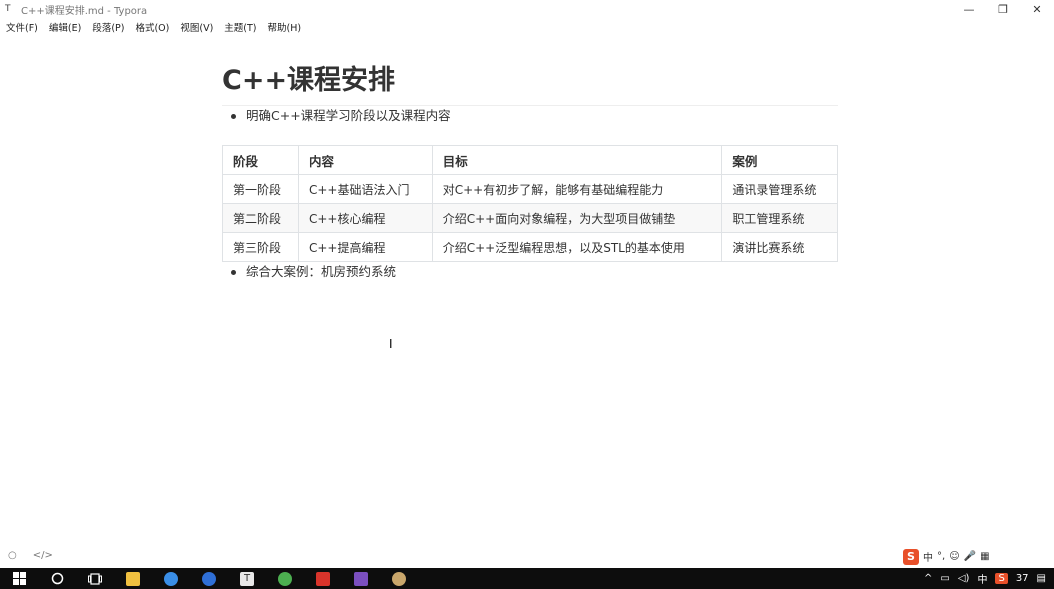 This screenshot has height=589, width=1054. Describe the element at coordinates (928, 556) in the screenshot. I see `ime-mode-label: 中` at that location.